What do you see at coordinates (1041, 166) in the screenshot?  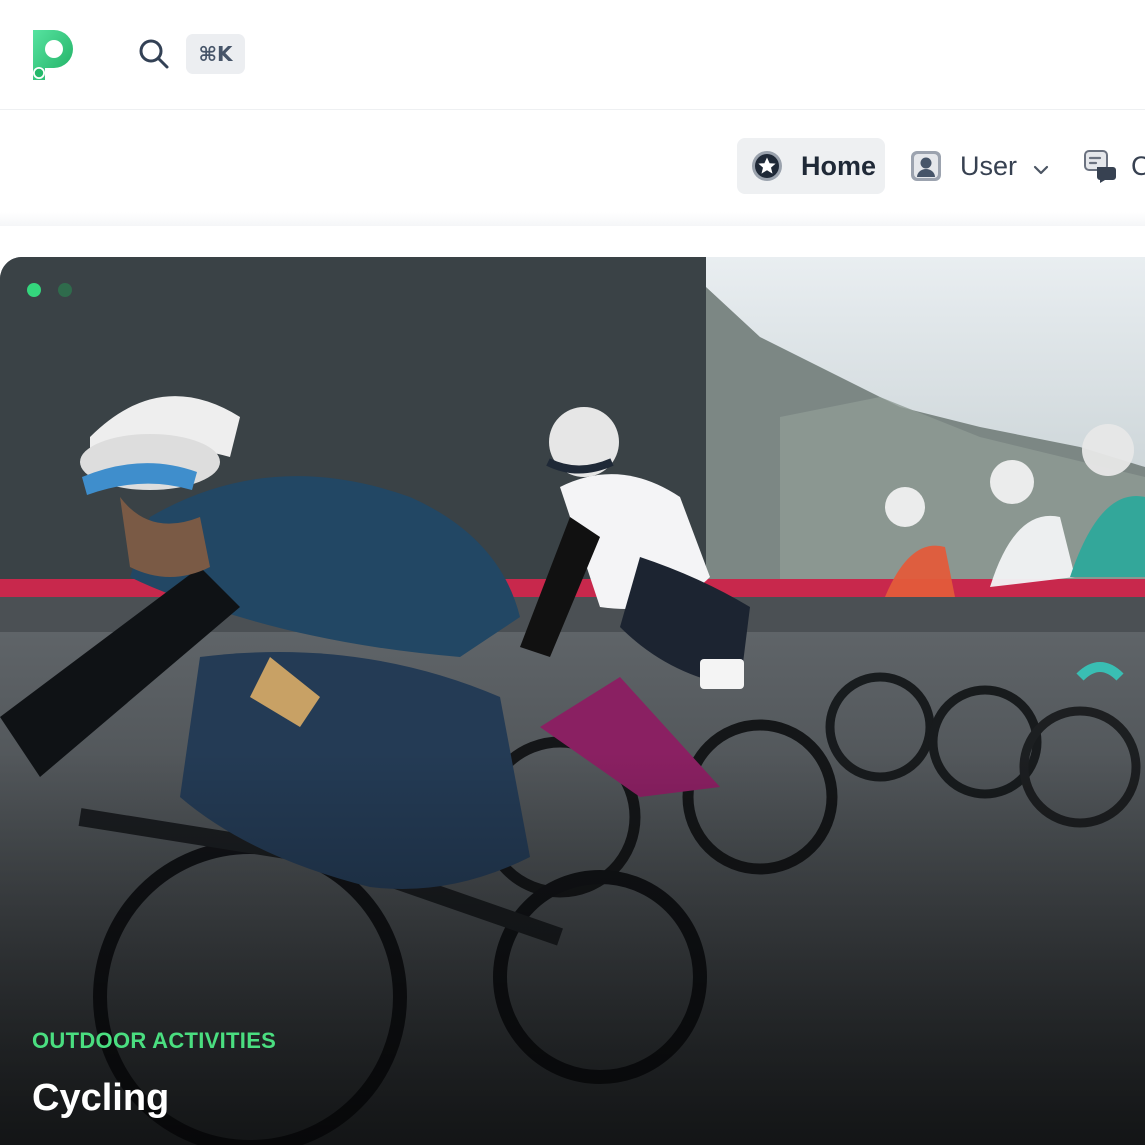 I see `chevron-down-icon` at bounding box center [1041, 166].